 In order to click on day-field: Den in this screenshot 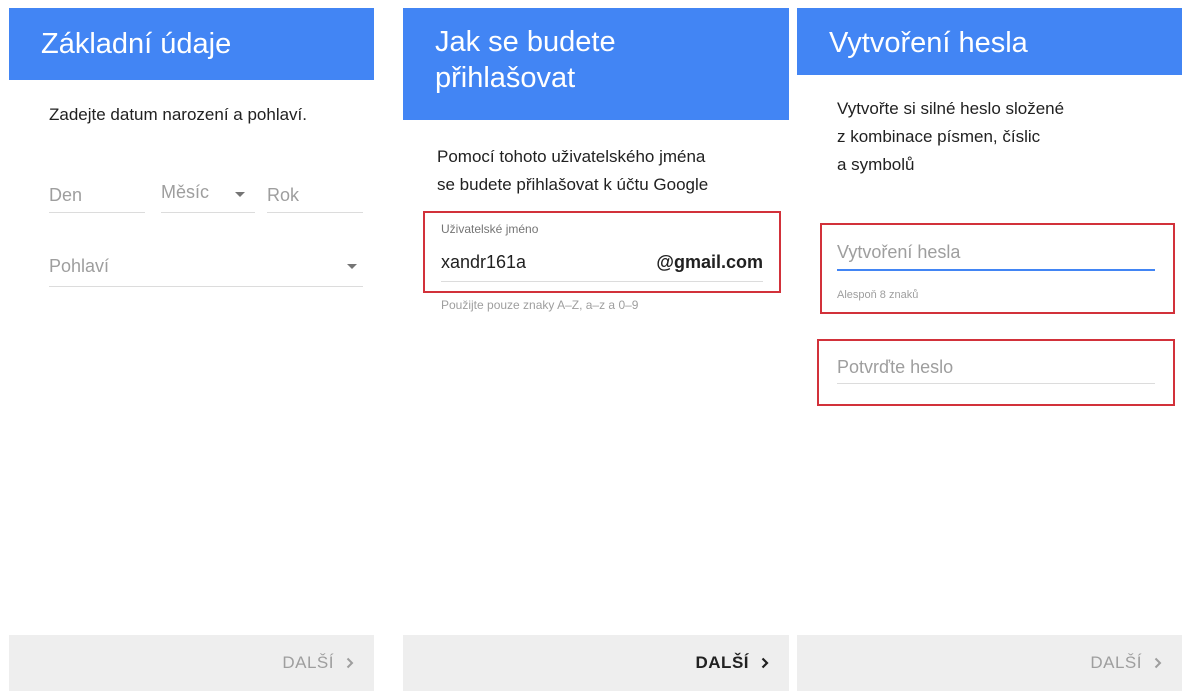, I will do `click(97, 196)`.